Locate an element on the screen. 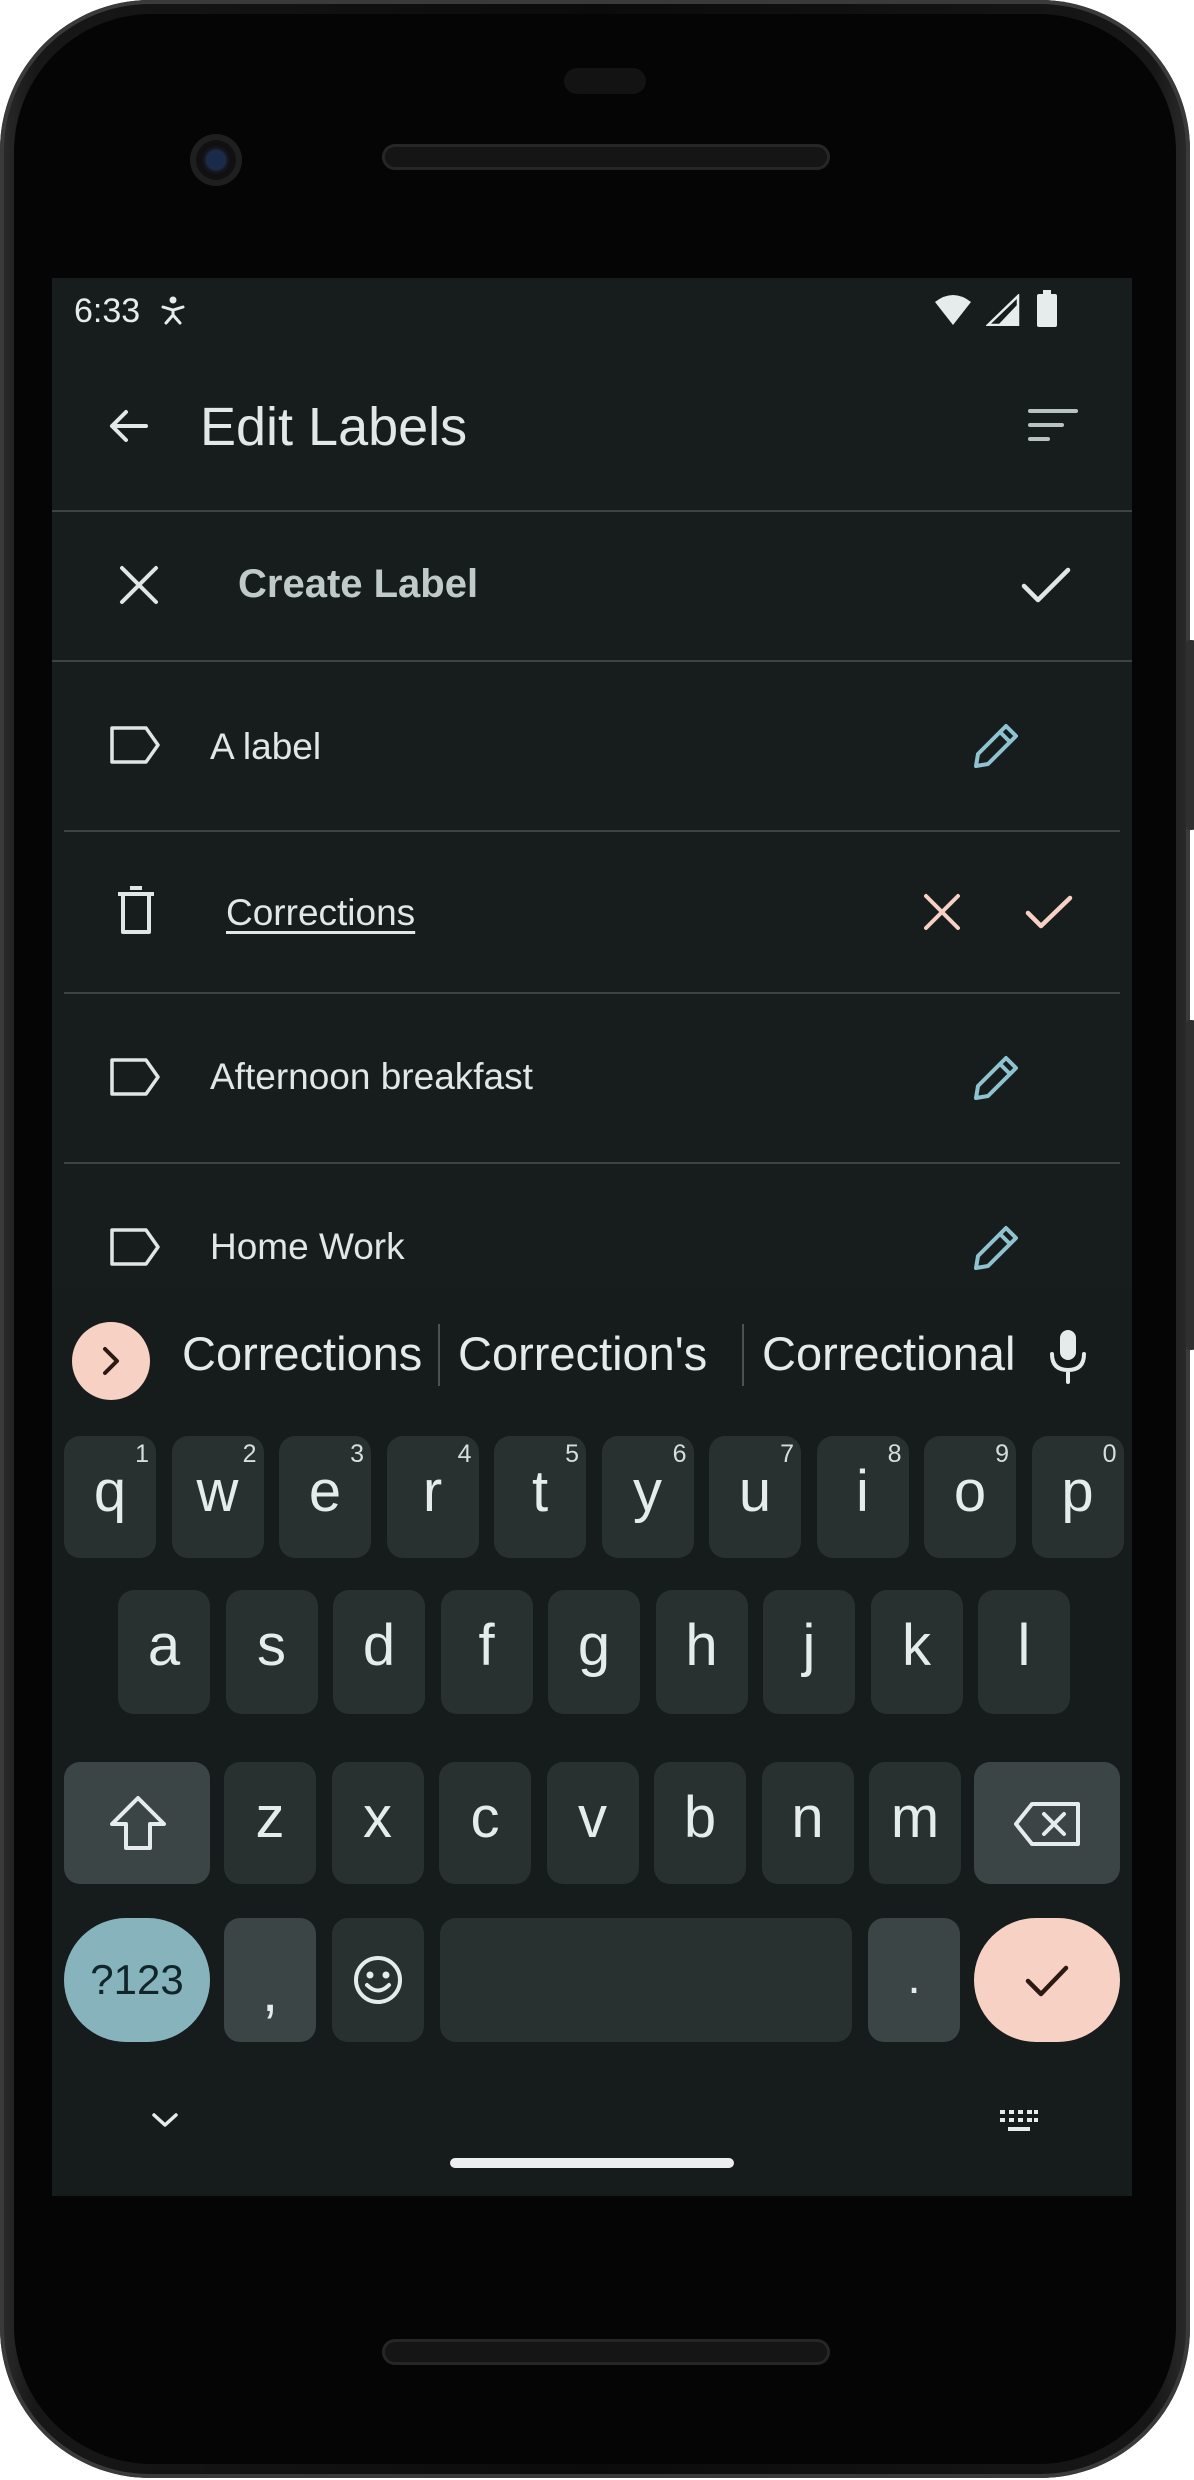 This screenshot has width=1194, height=2480. page-title: Edit Labels is located at coordinates (334, 427).